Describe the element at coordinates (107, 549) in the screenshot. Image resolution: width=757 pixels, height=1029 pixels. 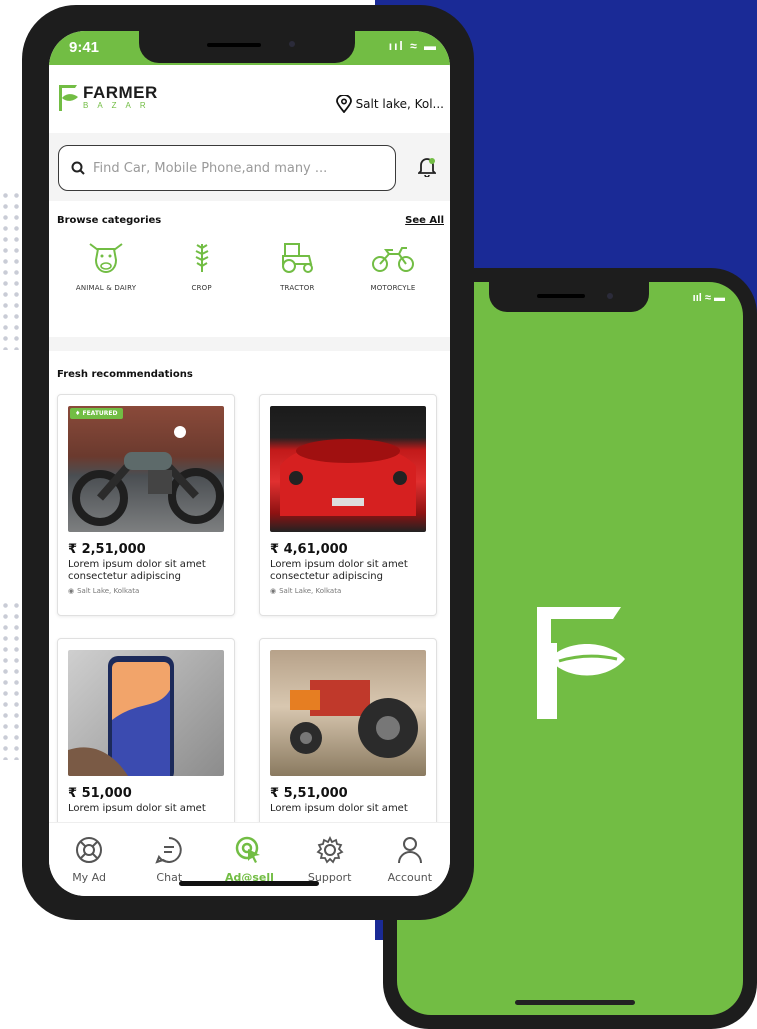
I see `listing-price: ₹ 2,51,000` at that location.